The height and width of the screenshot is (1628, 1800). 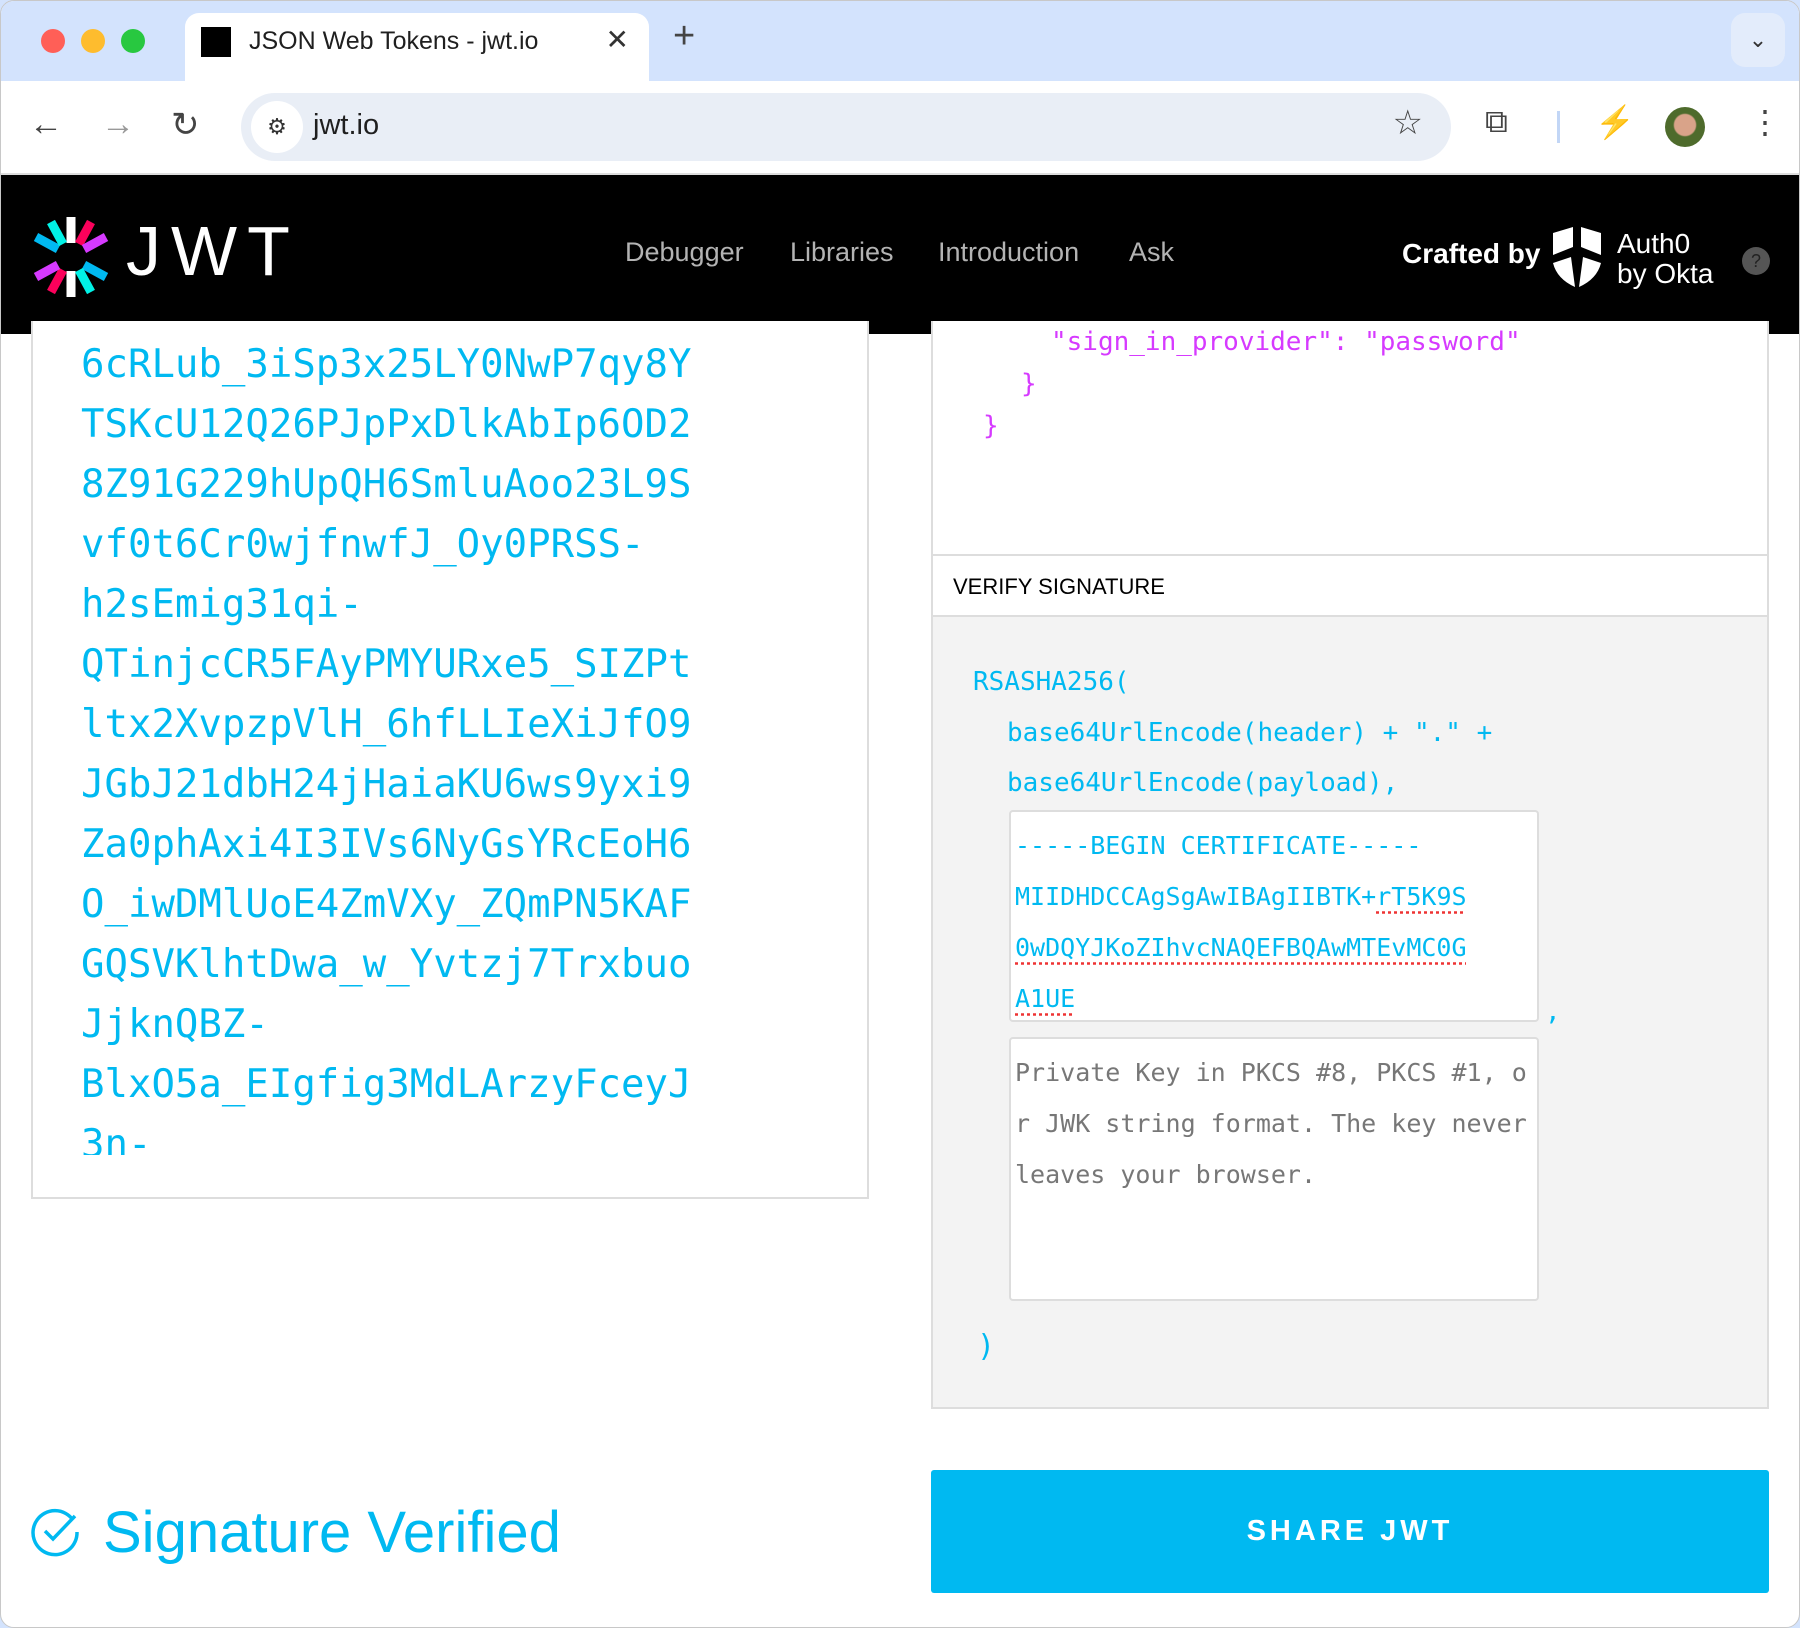 What do you see at coordinates (71, 257) in the screenshot?
I see `jwt-logo-icon` at bounding box center [71, 257].